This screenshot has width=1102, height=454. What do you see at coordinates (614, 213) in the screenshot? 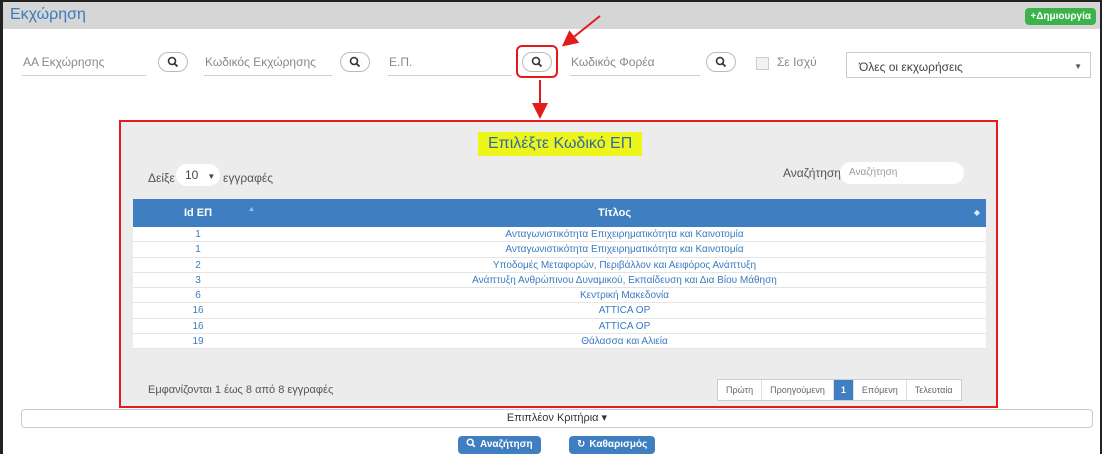
I see `column-header-title: Τίτλος` at bounding box center [614, 213].